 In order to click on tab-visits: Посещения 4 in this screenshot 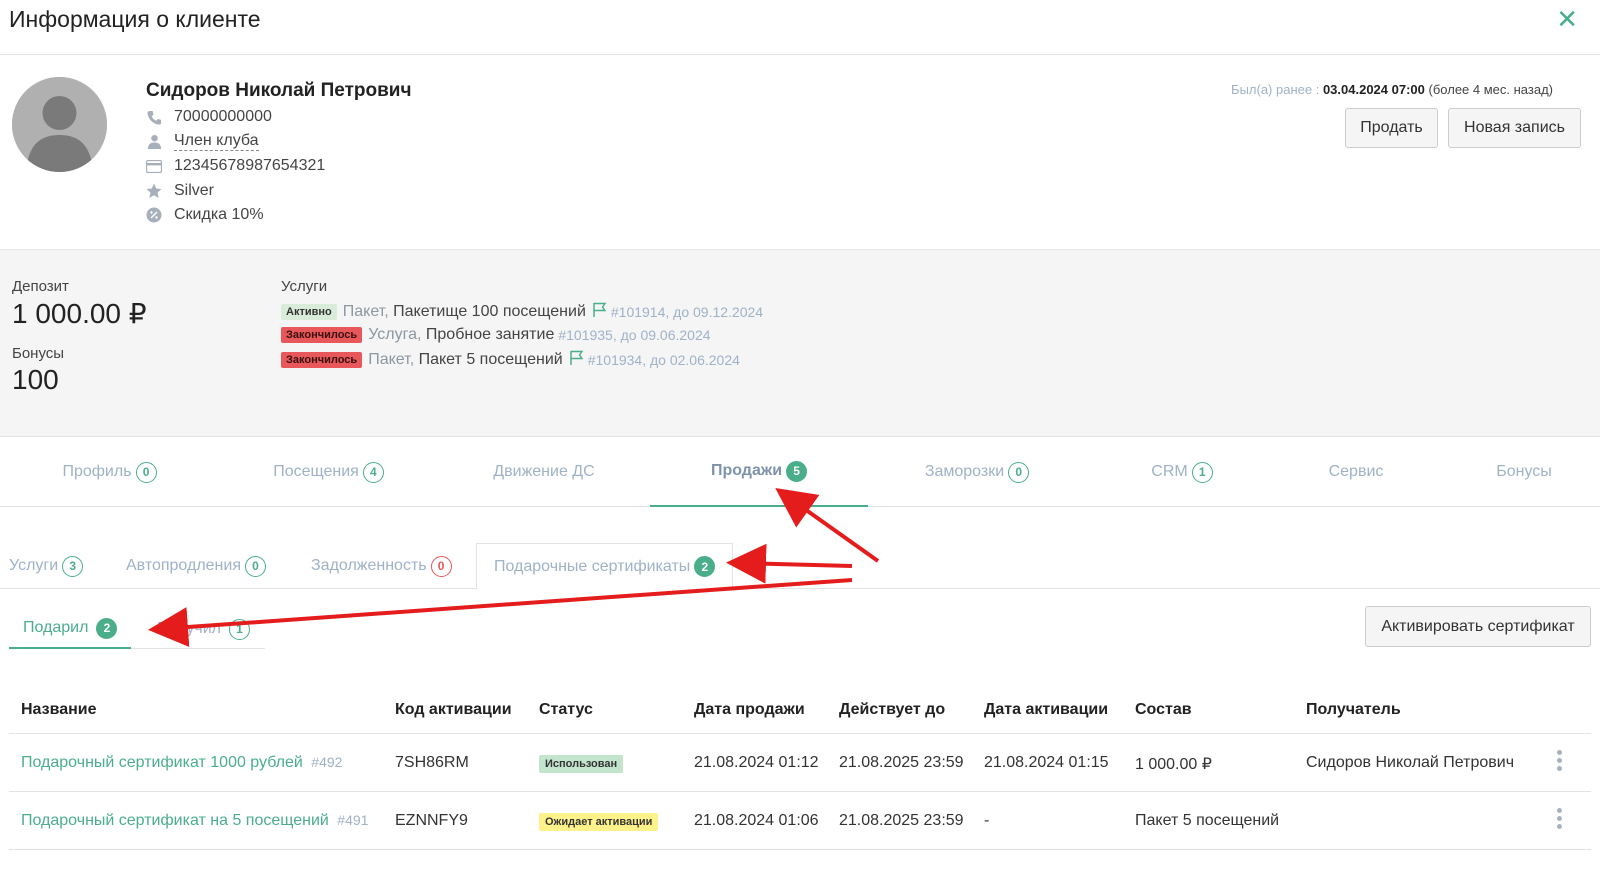, I will do `click(328, 472)`.